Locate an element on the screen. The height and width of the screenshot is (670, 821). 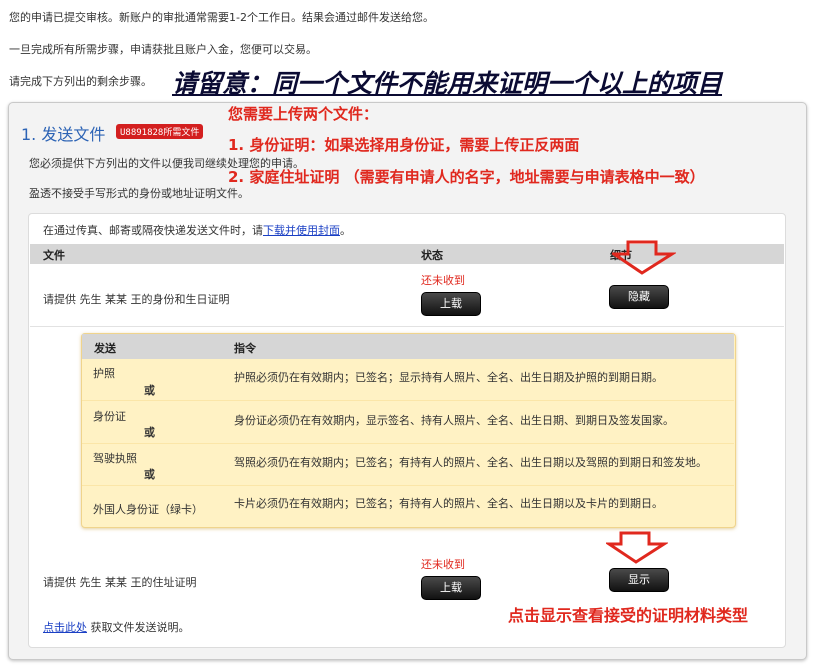
step-title: 1. 发送文件 is located at coordinates (63, 134).